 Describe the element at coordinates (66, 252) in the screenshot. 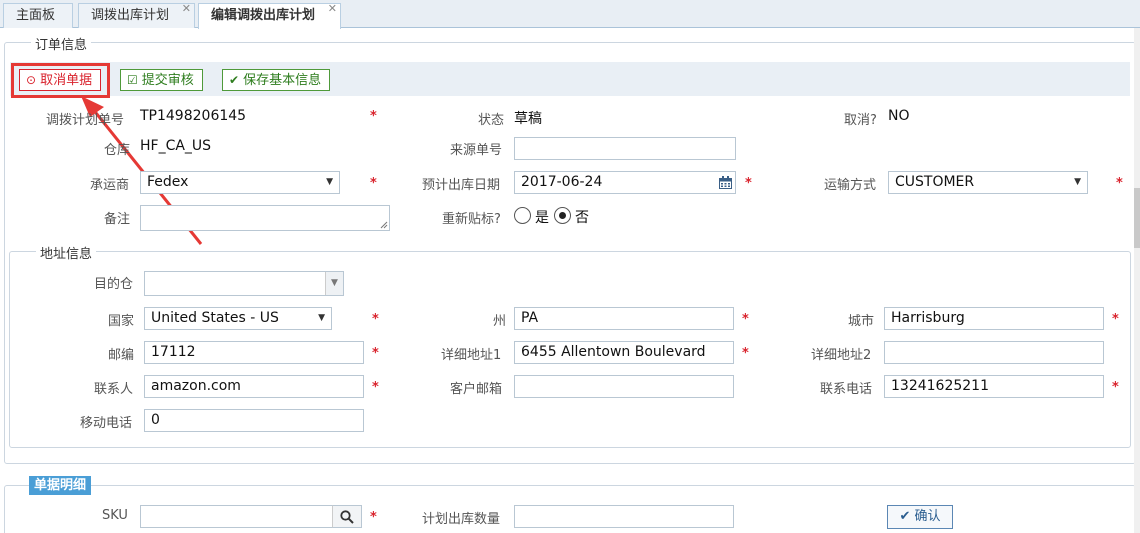

I see `address-info-legend: 地址信息` at that location.